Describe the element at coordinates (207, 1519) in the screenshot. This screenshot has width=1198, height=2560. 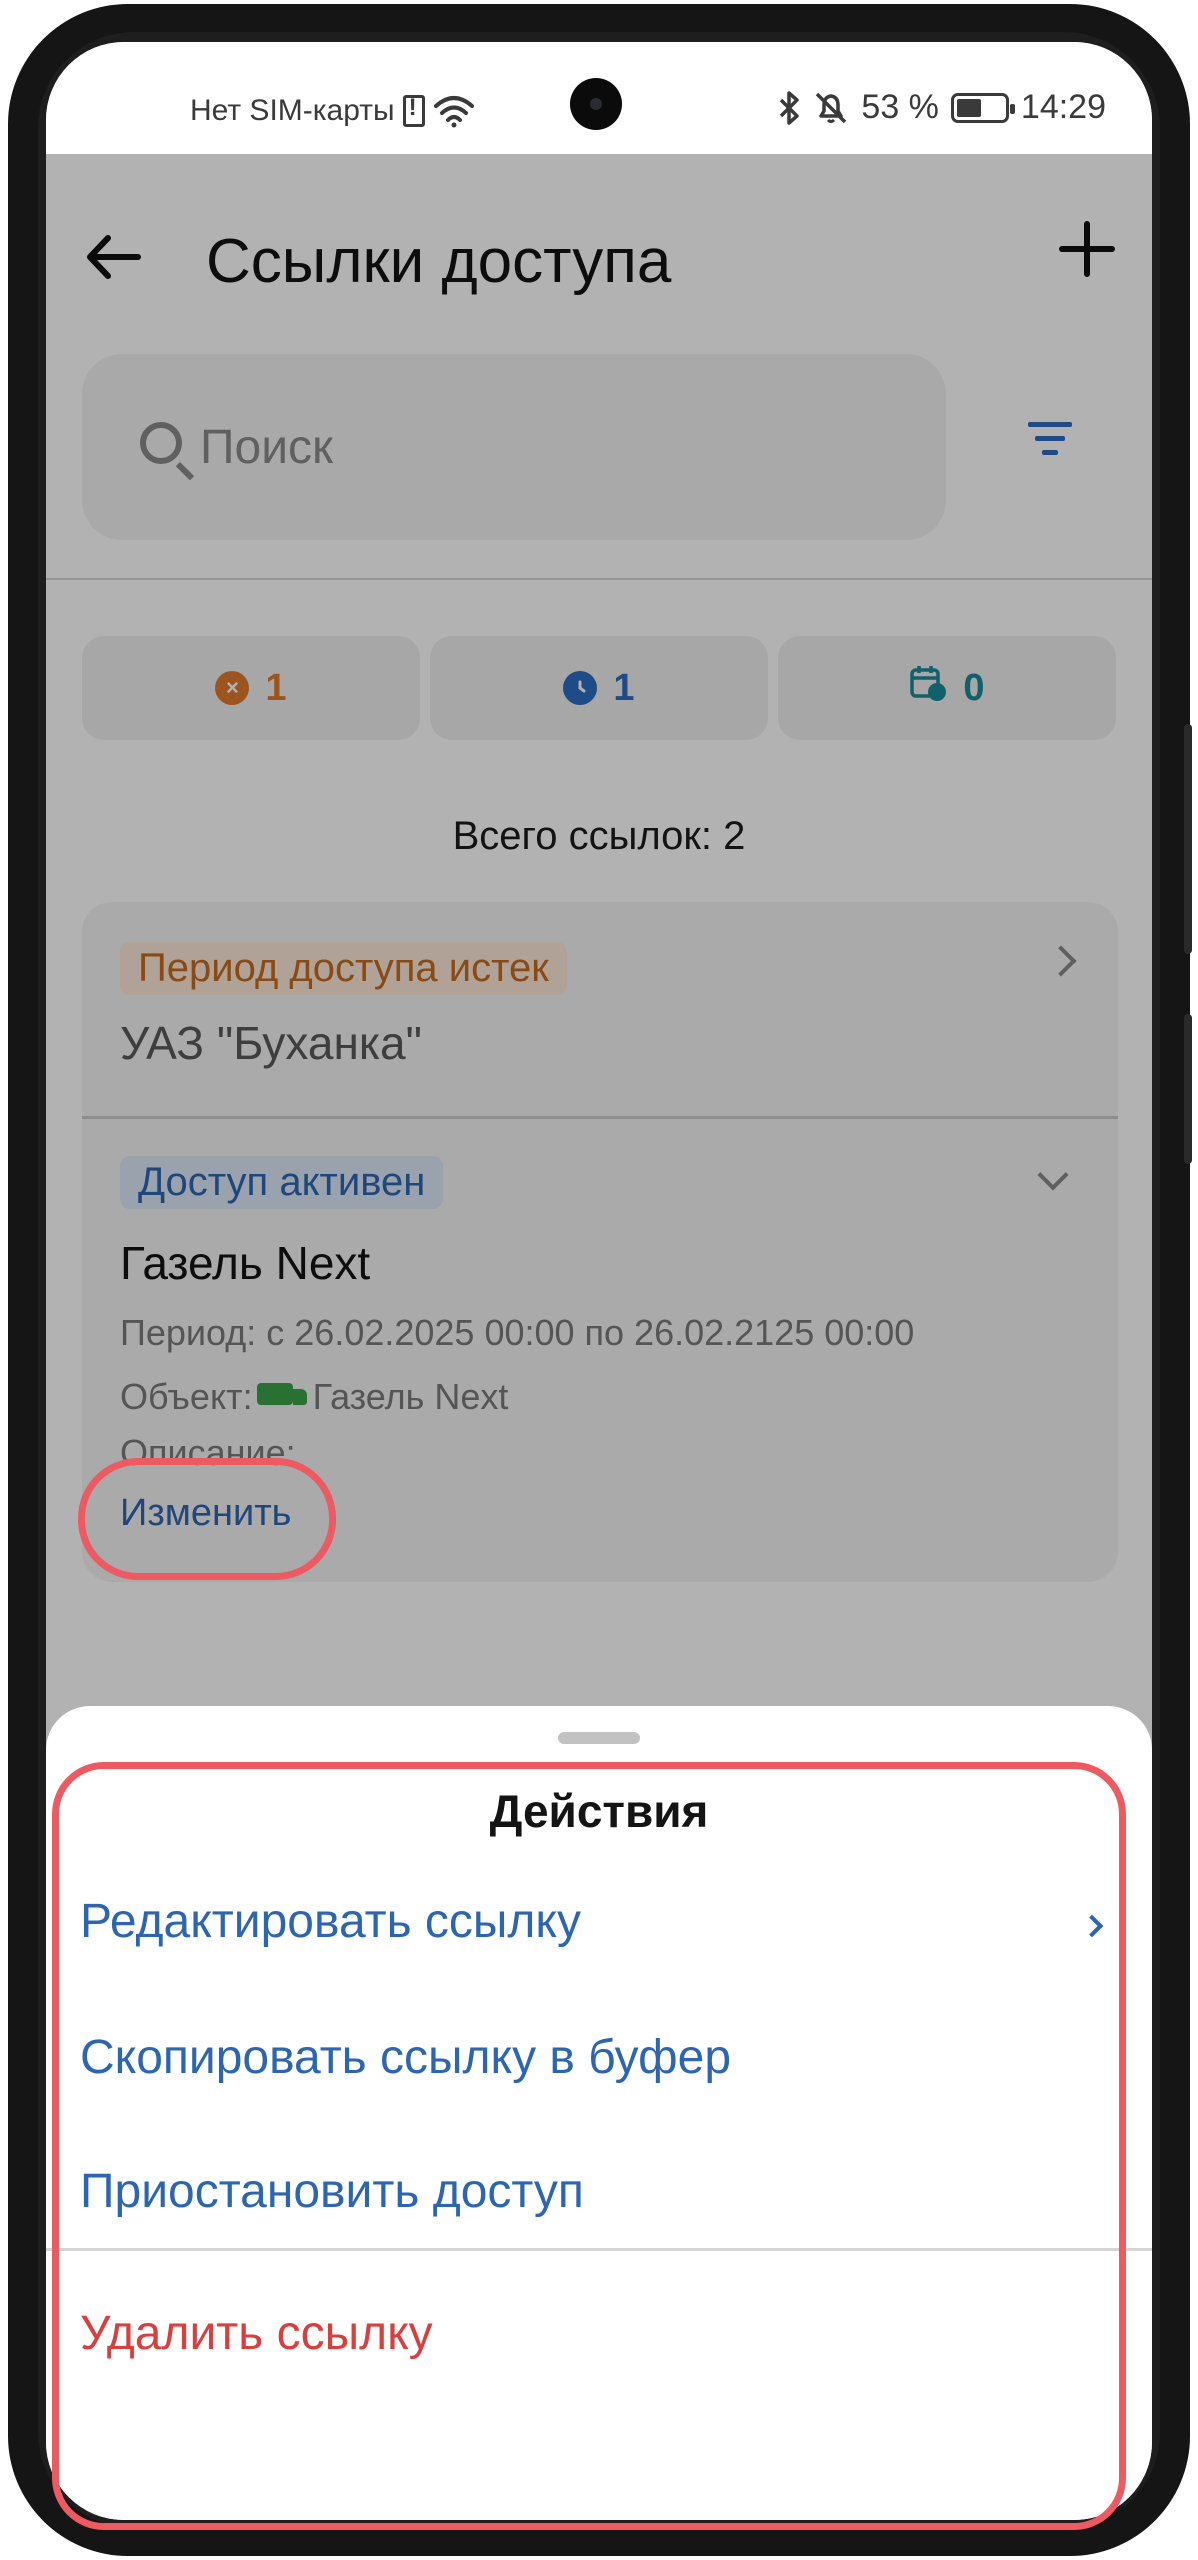
I see `highlight-edit-link` at that location.